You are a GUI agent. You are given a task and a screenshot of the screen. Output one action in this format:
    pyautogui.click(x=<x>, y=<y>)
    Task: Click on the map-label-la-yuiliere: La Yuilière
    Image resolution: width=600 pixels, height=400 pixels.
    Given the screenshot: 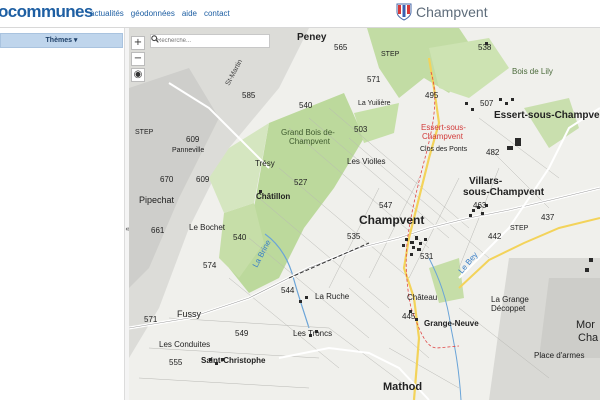 What is the action you would take?
    pyautogui.click(x=374, y=103)
    